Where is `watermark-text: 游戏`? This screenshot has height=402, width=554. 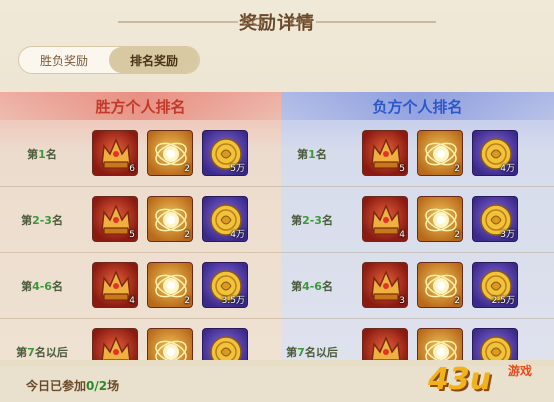
watermark-text: 游戏 is located at coordinates (520, 371).